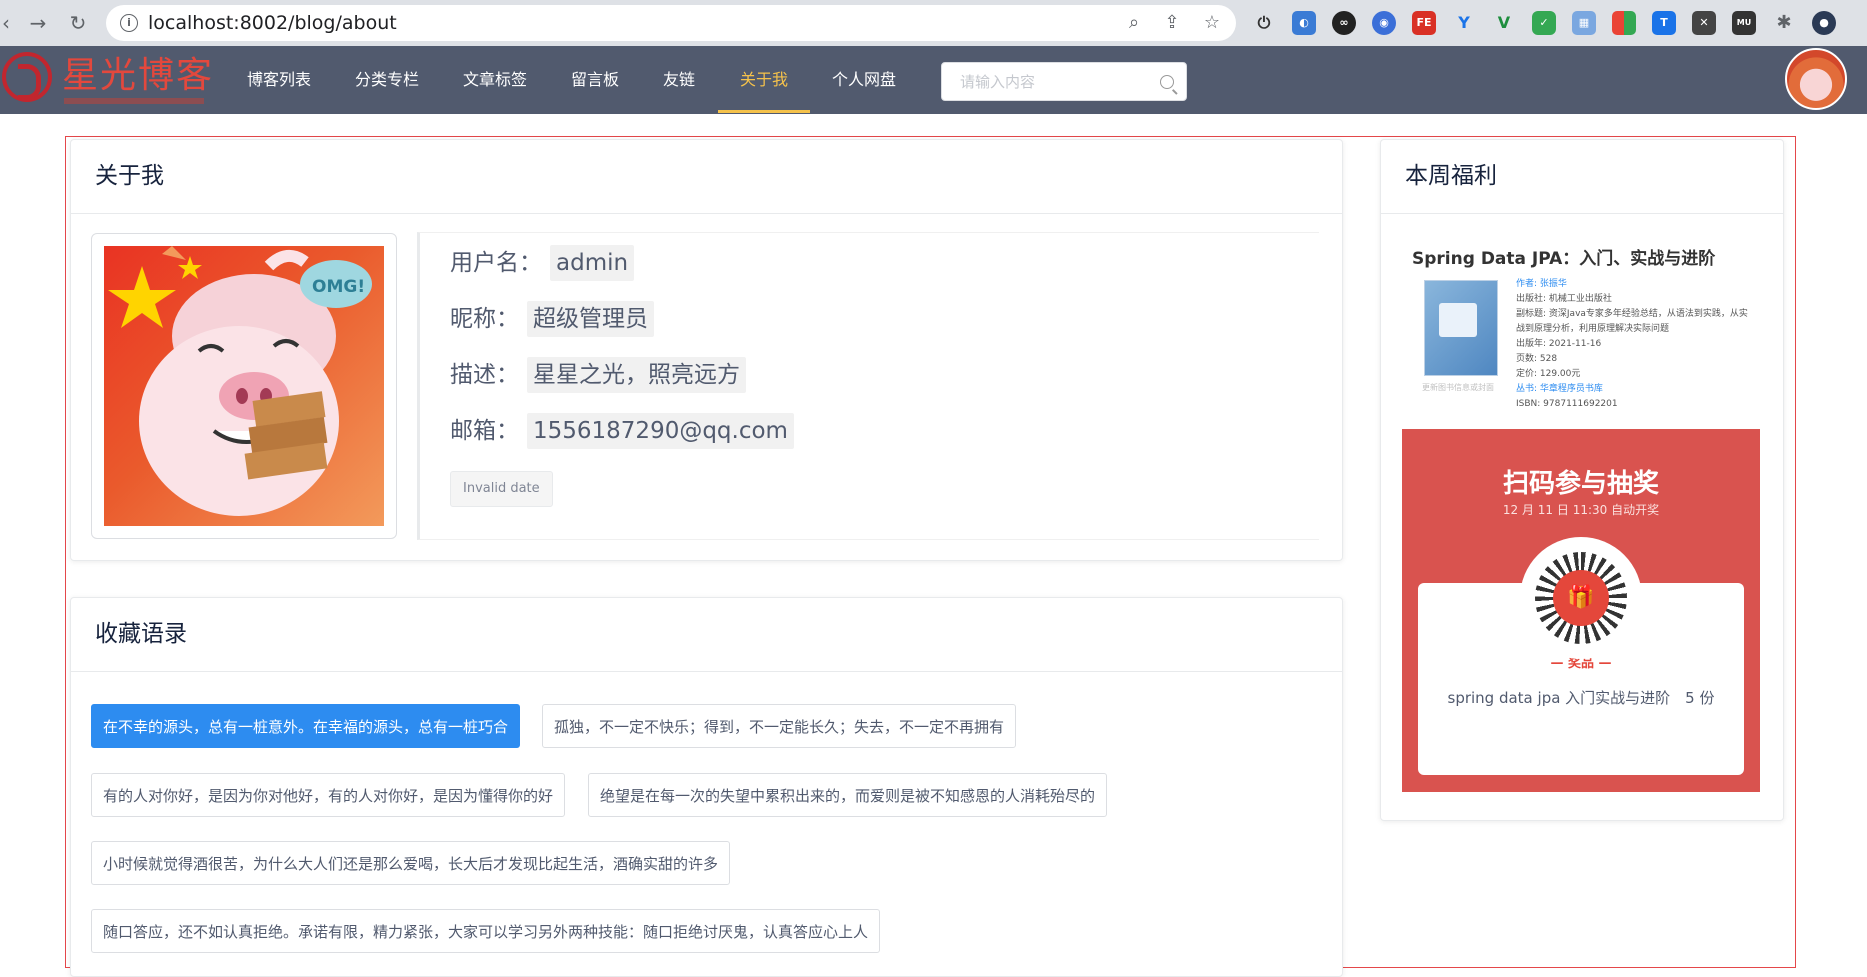 This screenshot has height=977, width=1867. I want to click on book-pages: 页数: 528, so click(1537, 359).